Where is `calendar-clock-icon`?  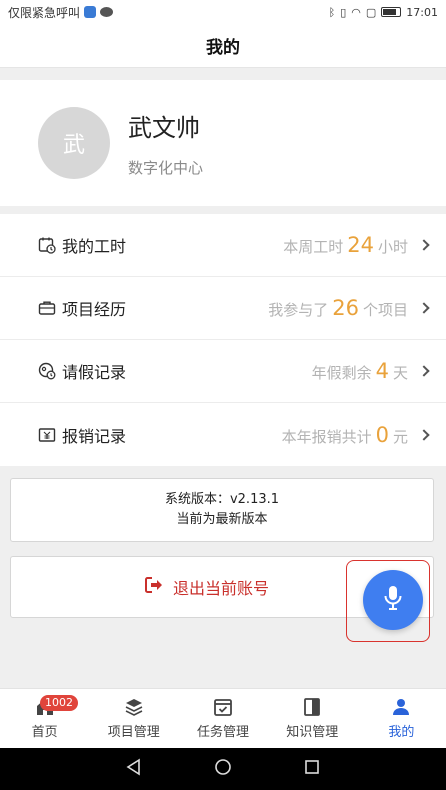 calendar-clock-icon is located at coordinates (47, 245).